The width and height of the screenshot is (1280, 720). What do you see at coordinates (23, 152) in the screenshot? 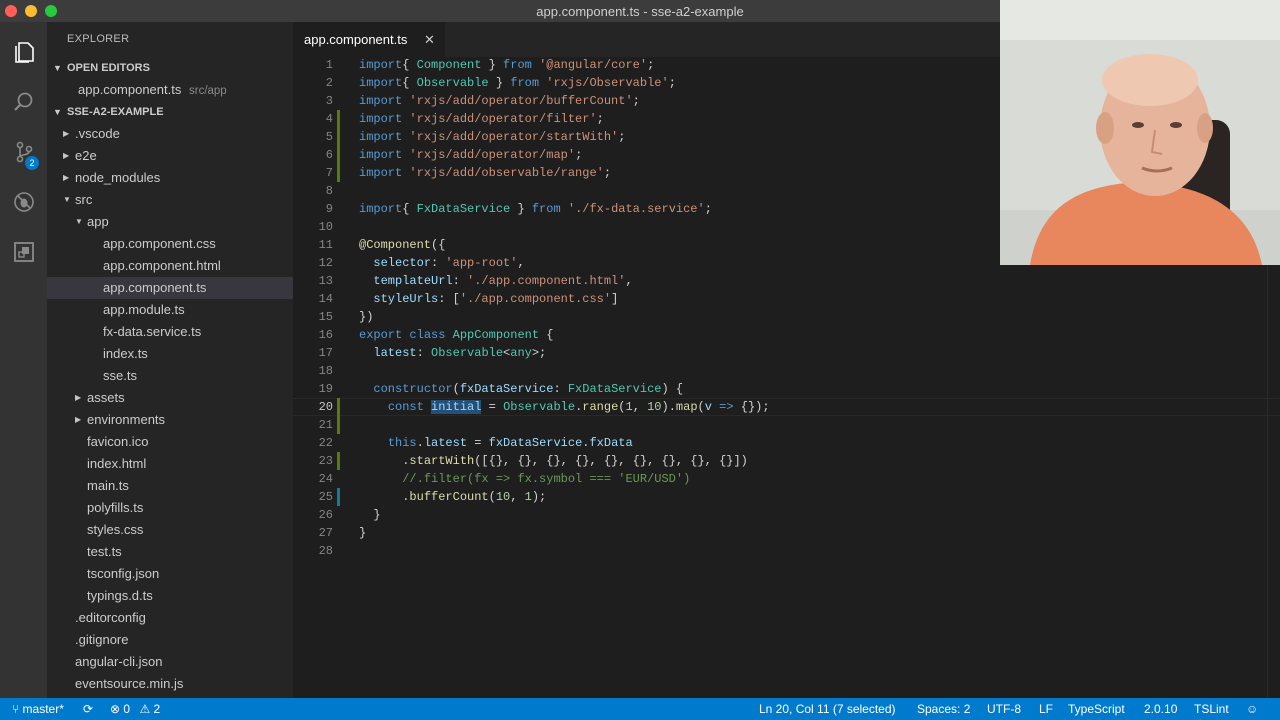
I see `source-control-activity-button: 2` at bounding box center [23, 152].